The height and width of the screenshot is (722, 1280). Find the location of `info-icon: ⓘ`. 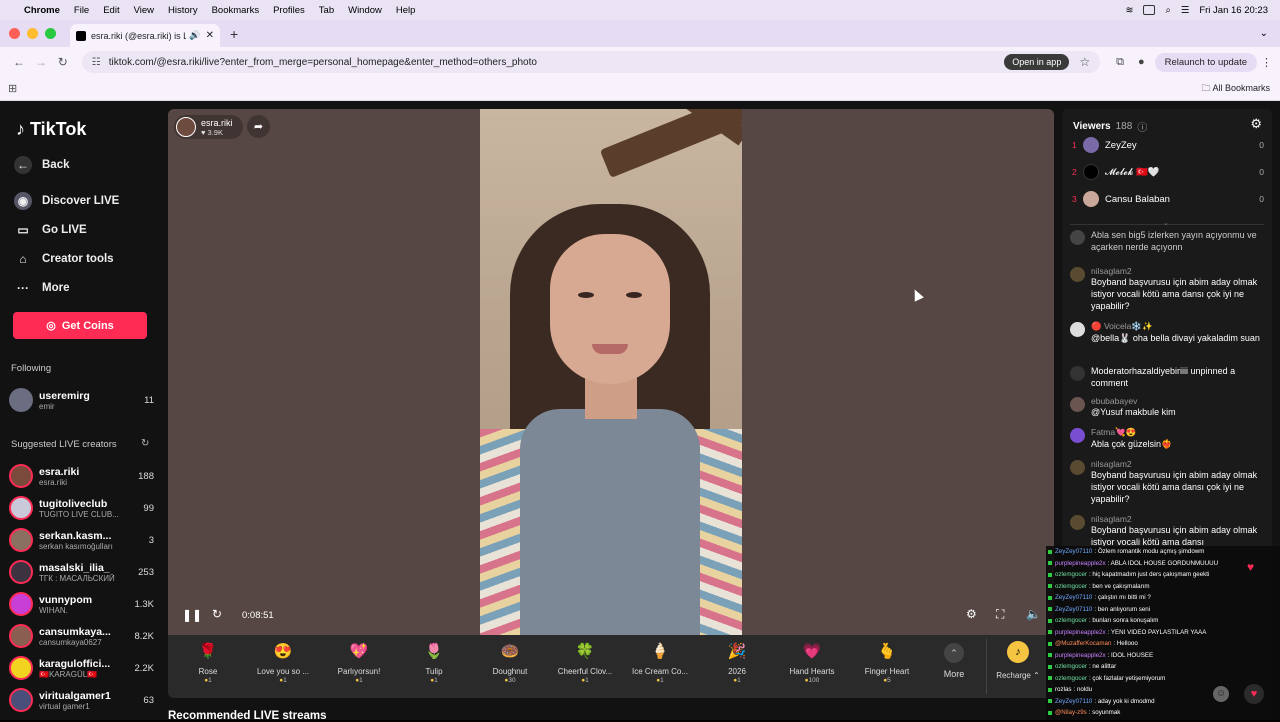

info-icon: ⓘ is located at coordinates (1142, 126).